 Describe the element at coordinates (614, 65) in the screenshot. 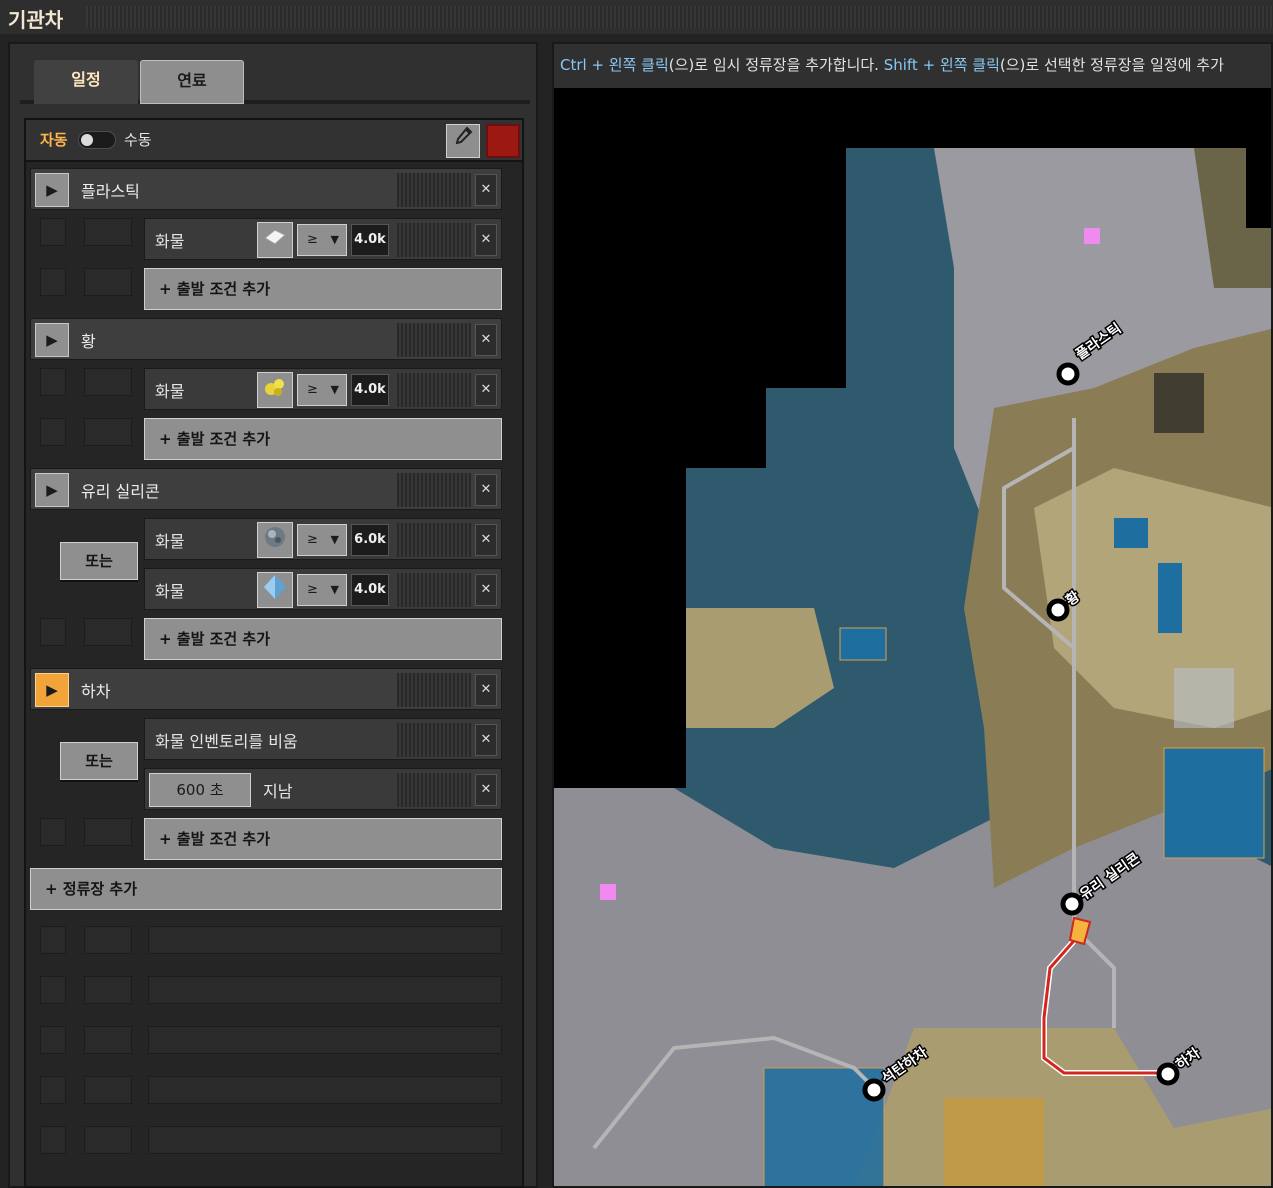

I see `hint-ctrl: Ctrl + 왼쪽 클릭` at that location.